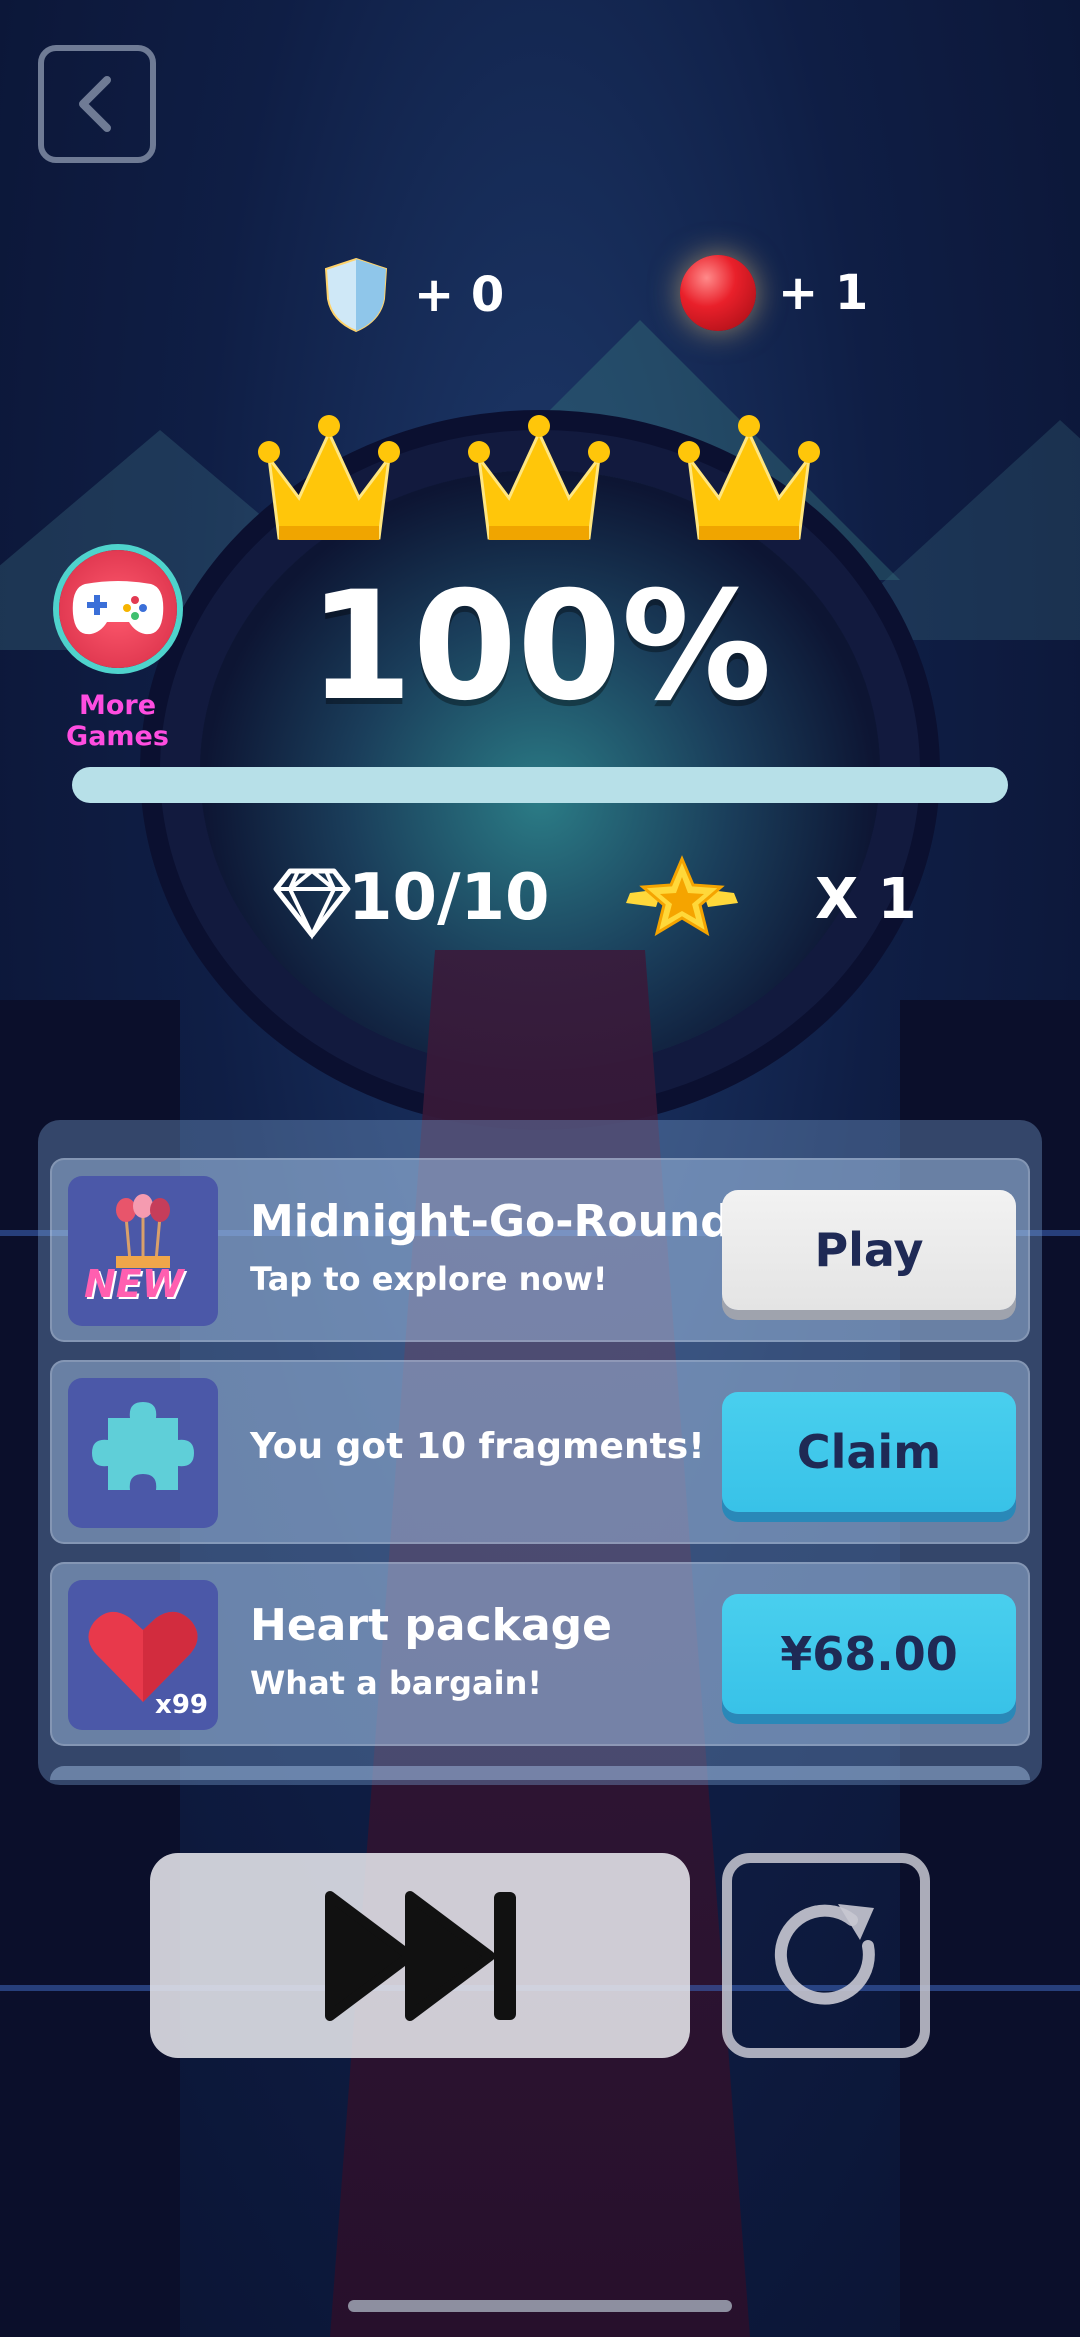 Image resolution: width=1080 pixels, height=2337 pixels. What do you see at coordinates (869, 1250) in the screenshot?
I see `play-button: Play` at bounding box center [869, 1250].